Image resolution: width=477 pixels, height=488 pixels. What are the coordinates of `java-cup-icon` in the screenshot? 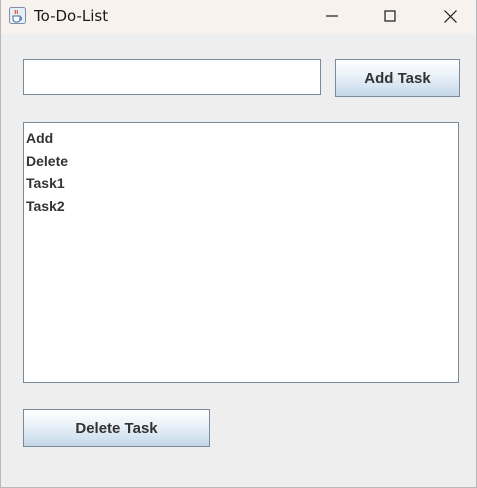 It's located at (17, 15).